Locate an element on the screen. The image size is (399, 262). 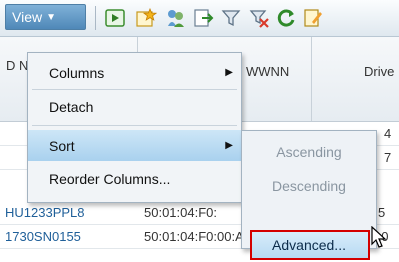
table-cell: 5 is located at coordinates (382, 212).